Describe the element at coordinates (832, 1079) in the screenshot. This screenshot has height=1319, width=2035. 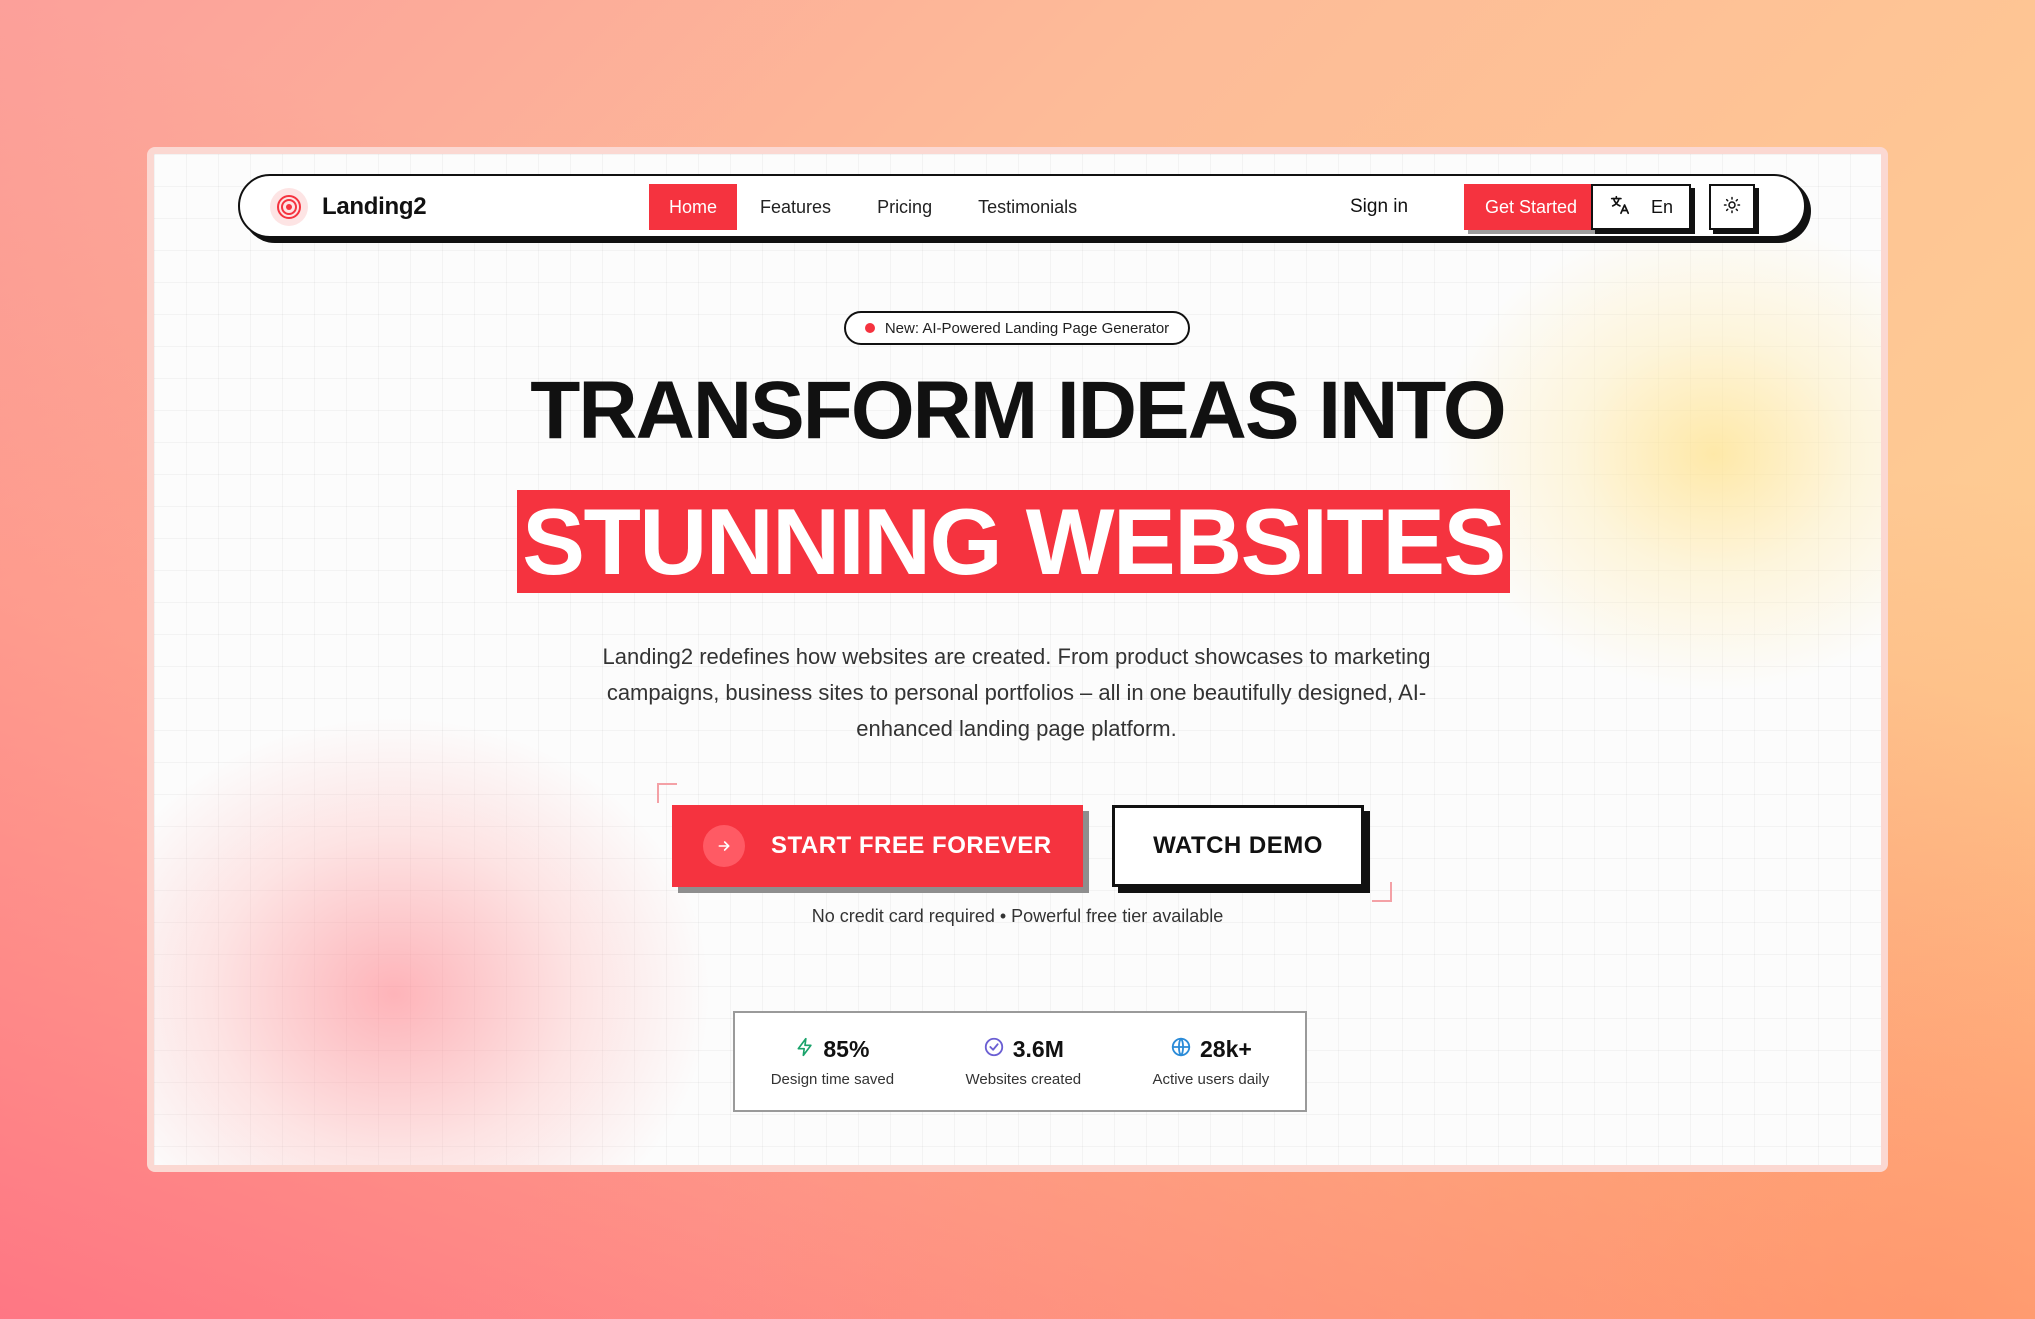
I see `stat-label: Design time saved` at that location.